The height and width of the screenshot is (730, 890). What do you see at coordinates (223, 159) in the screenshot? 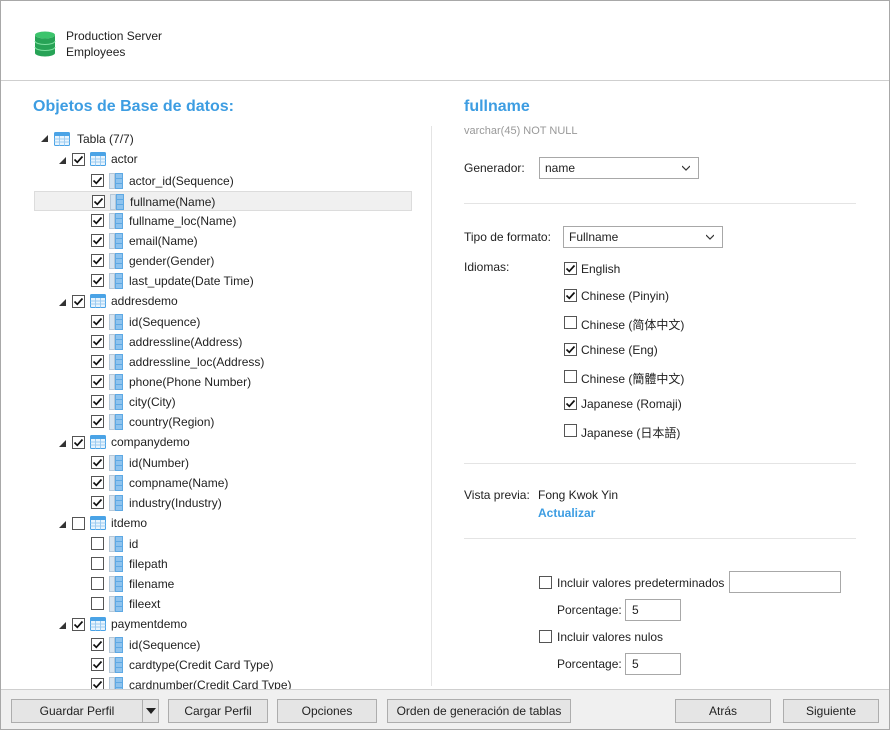
I see `tree-table-actor: actor` at bounding box center [223, 159].